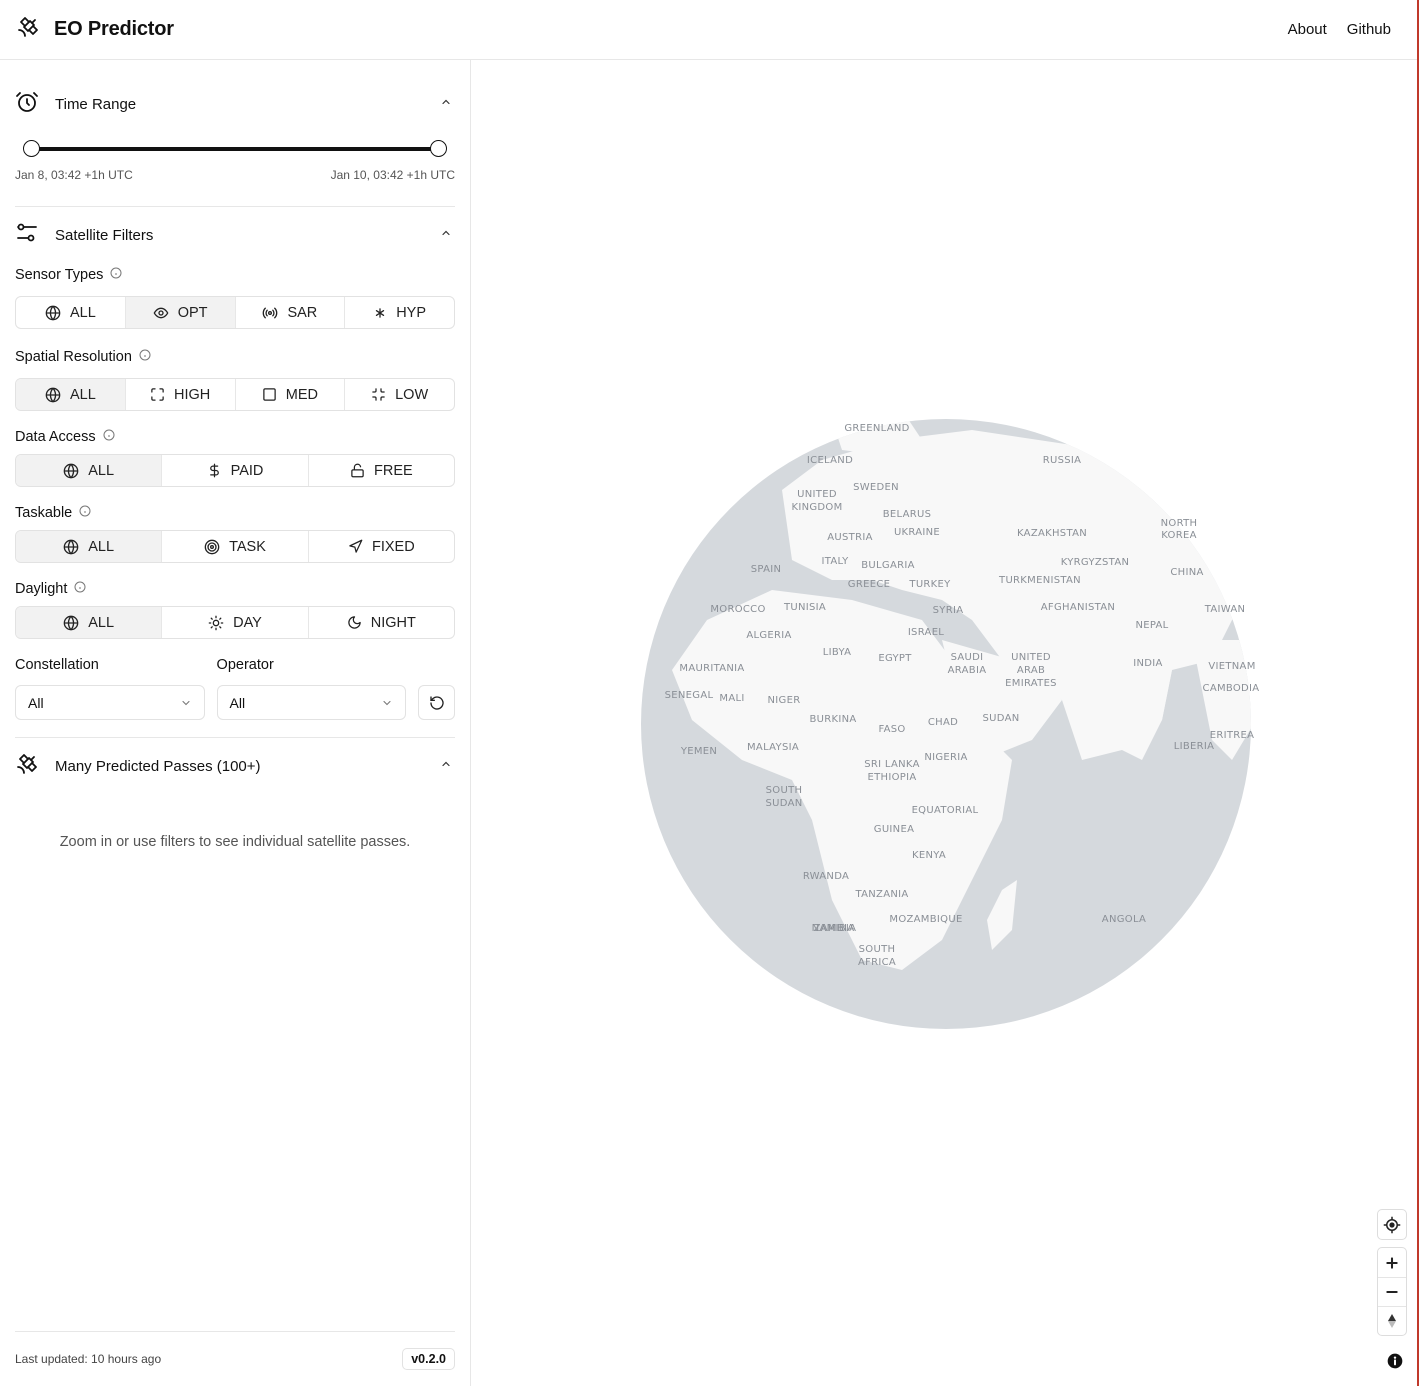  I want to click on daylight-all-option: ALL, so click(89, 622).